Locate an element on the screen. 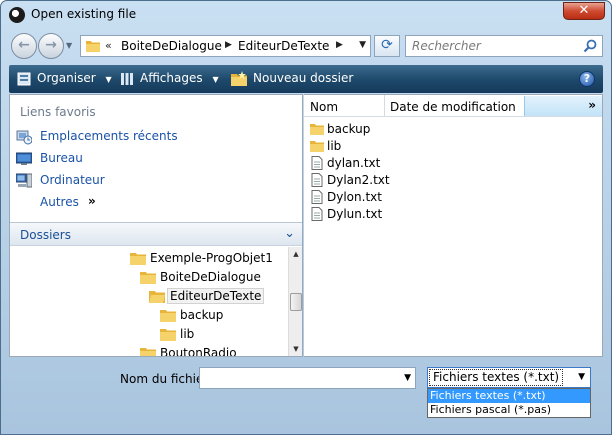  tree-item-label: BoiteDeDialogue is located at coordinates (210, 277).